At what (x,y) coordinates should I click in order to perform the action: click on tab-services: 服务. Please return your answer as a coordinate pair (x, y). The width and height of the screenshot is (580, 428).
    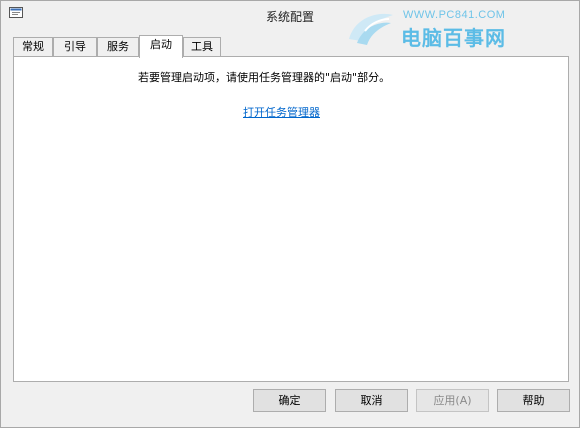
    Looking at the image, I should click on (118, 47).